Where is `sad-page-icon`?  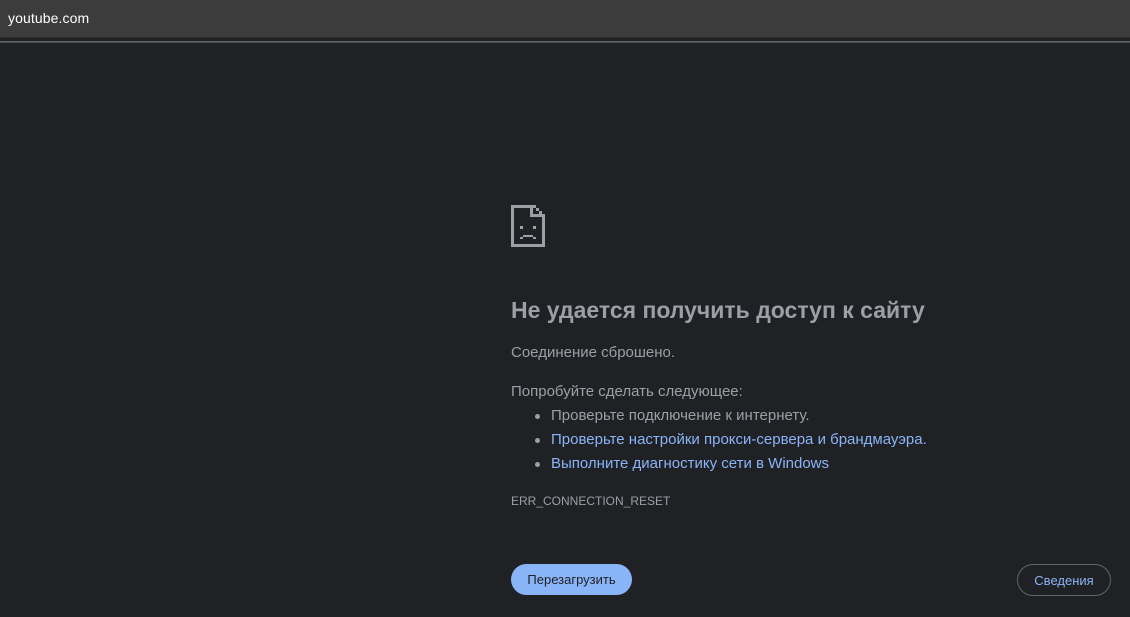 sad-page-icon is located at coordinates (528, 226).